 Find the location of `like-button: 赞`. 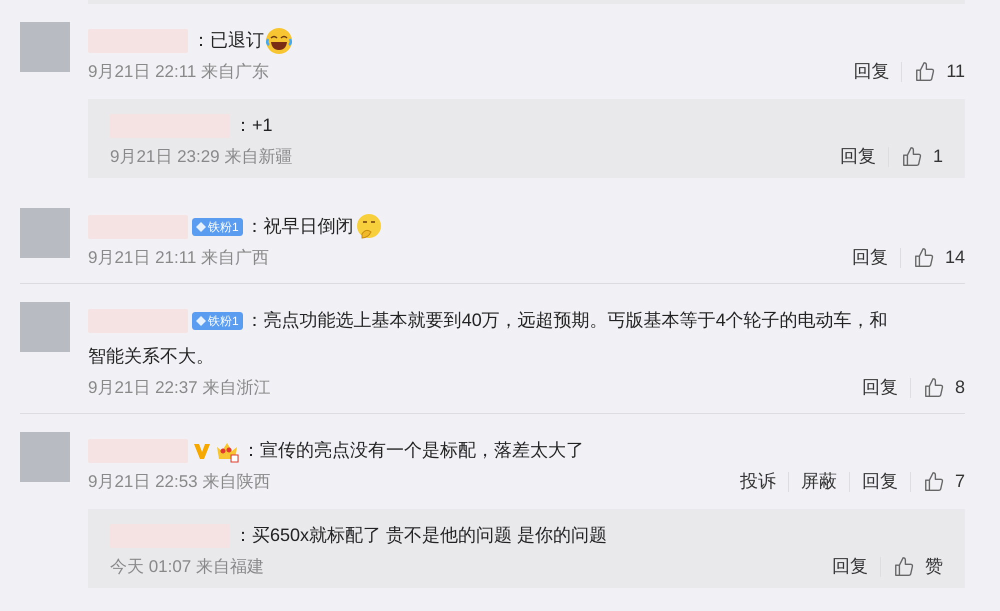

like-button: 赞 is located at coordinates (918, 566).